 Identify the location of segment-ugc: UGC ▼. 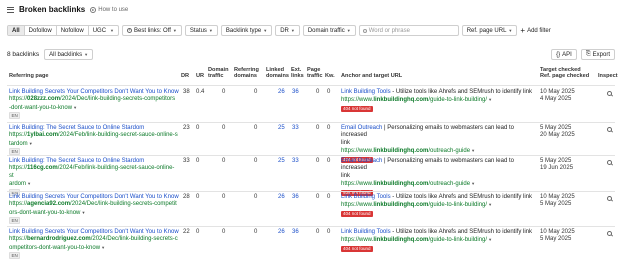
(103, 30).